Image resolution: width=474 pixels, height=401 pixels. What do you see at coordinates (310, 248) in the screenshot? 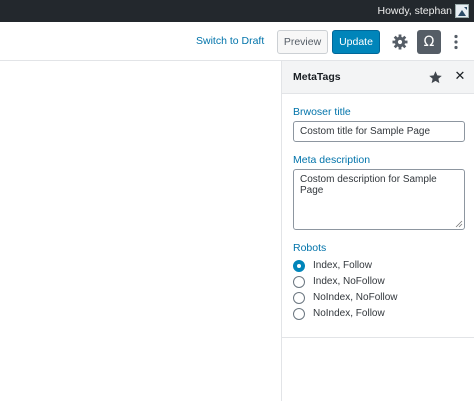
I see `robots-label: Robots` at bounding box center [310, 248].